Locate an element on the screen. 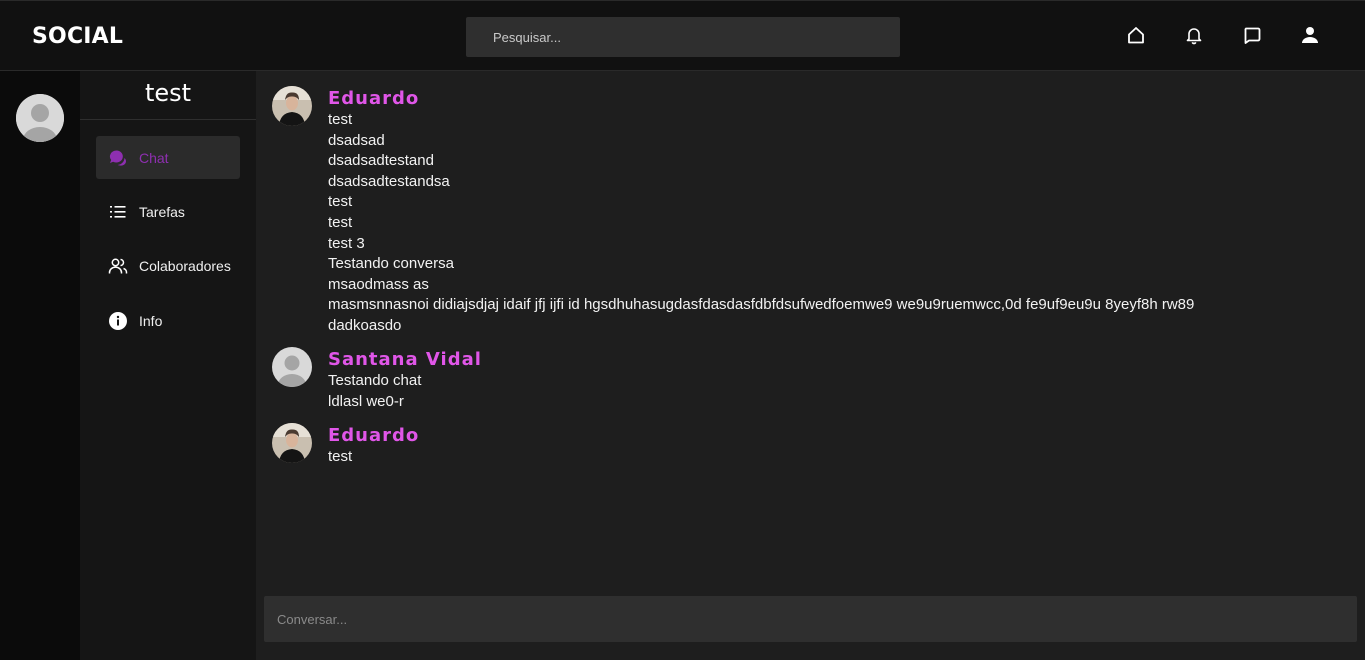 The width and height of the screenshot is (1365, 660). nav-item-chat: Chat is located at coordinates (168, 157).